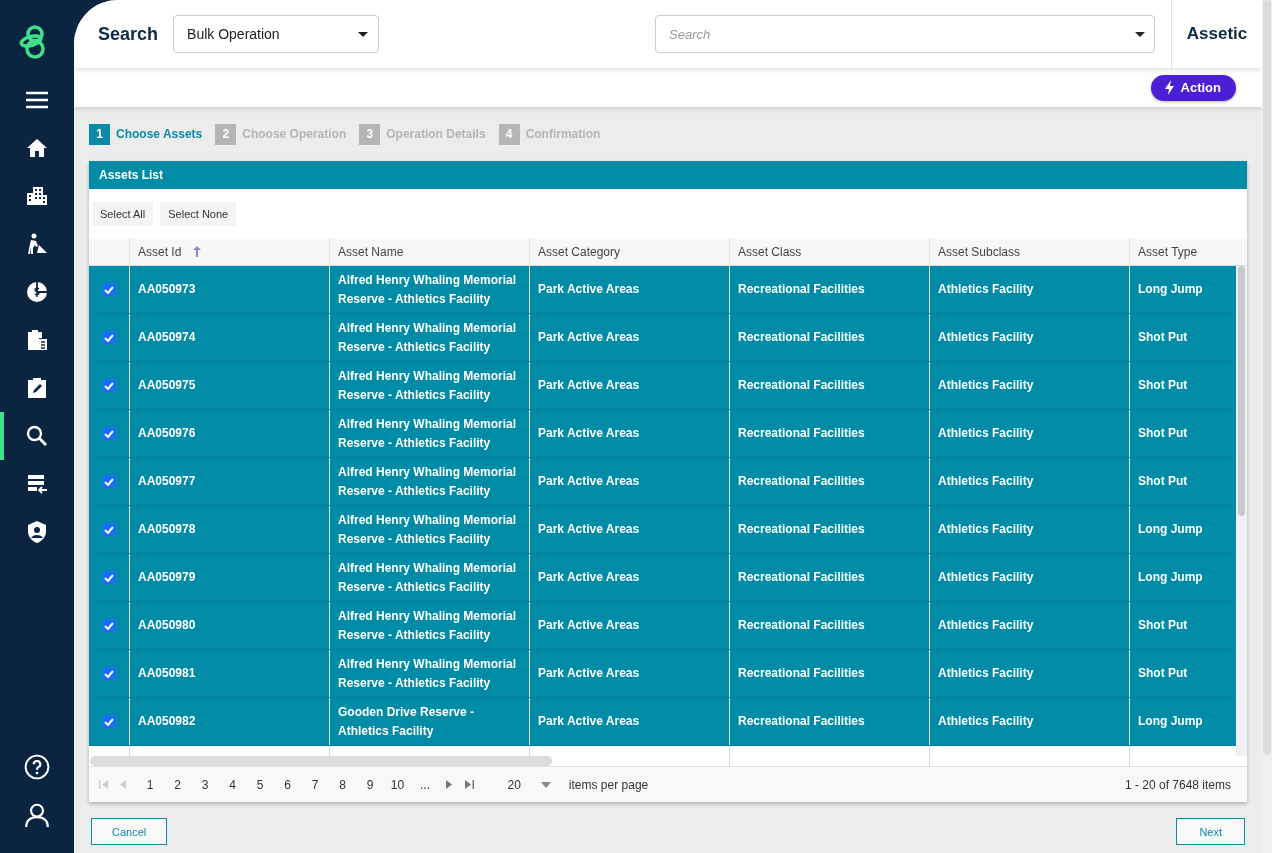  Describe the element at coordinates (232, 784) in the screenshot. I see `page-link: 4` at that location.